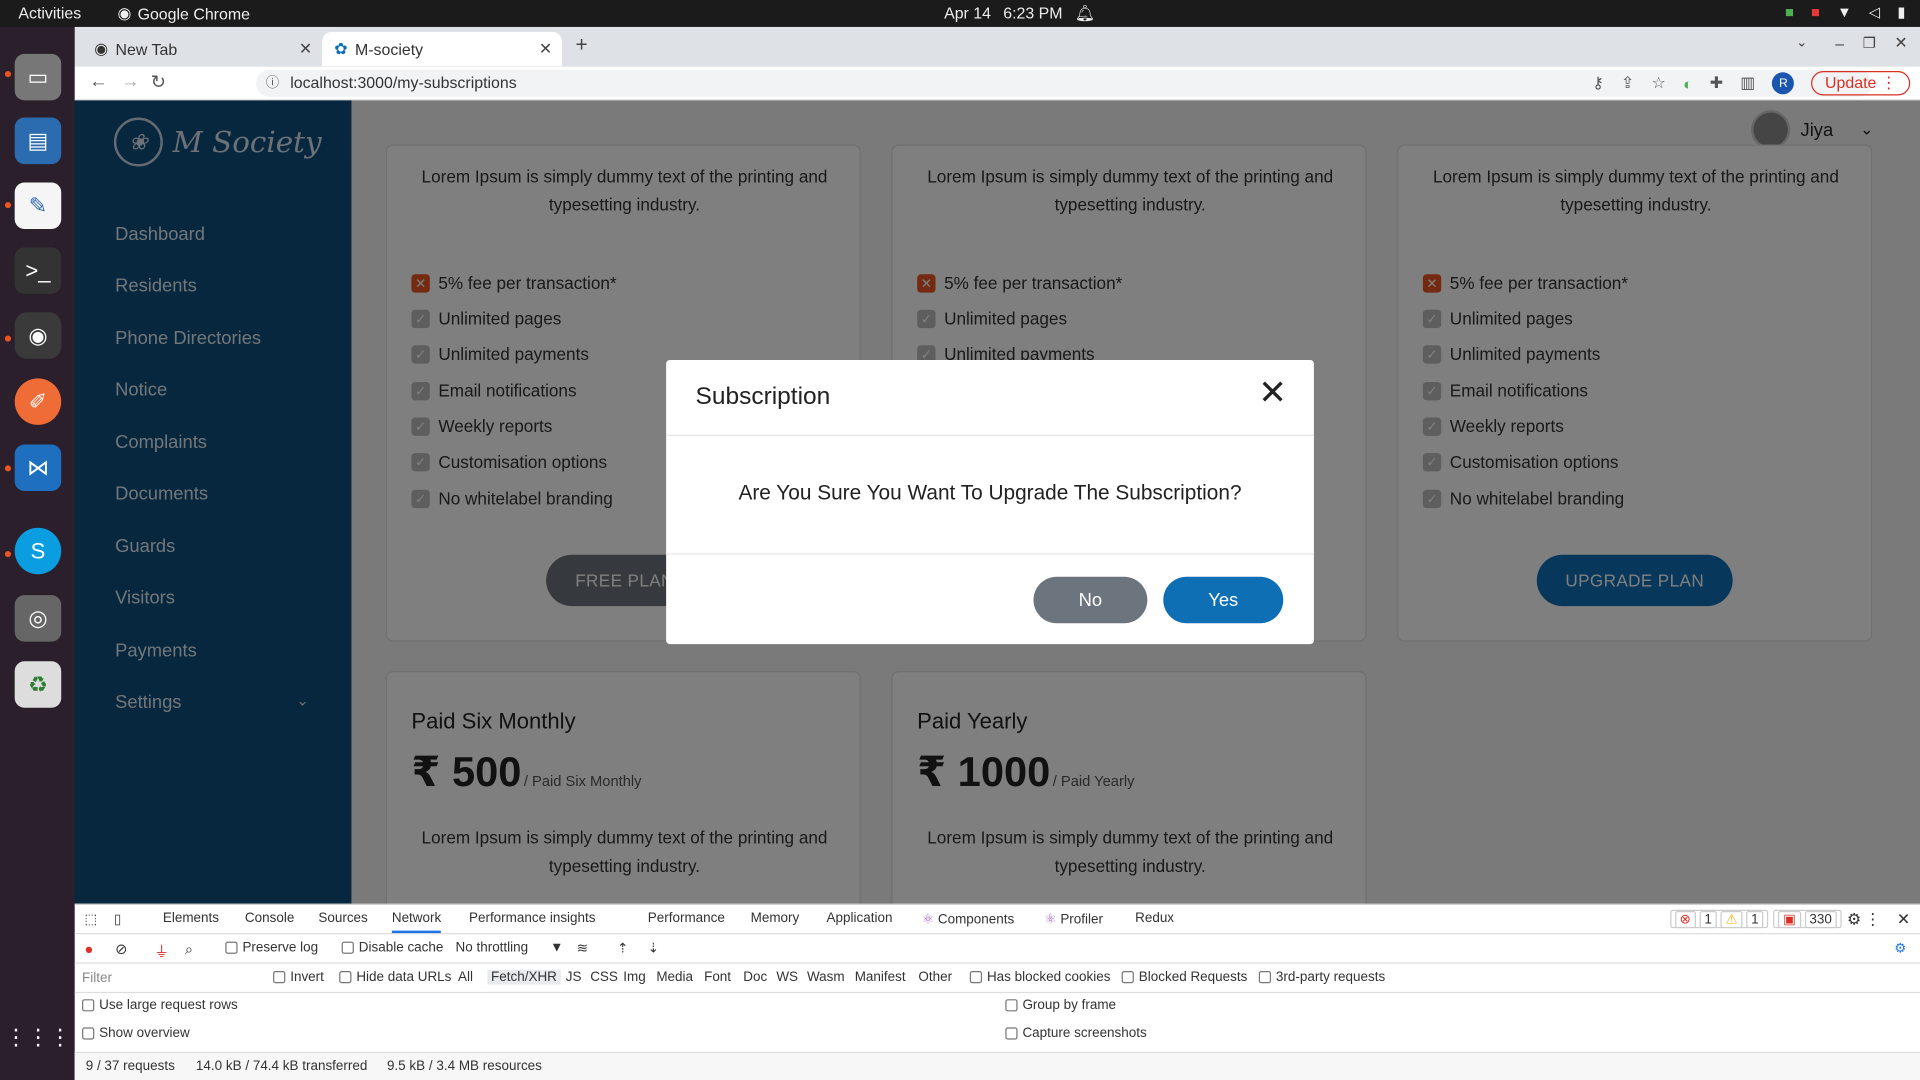 The height and width of the screenshot is (1080, 1920). What do you see at coordinates (160, 1005) in the screenshot?
I see `large-rows-checkbox: Use large request rows` at bounding box center [160, 1005].